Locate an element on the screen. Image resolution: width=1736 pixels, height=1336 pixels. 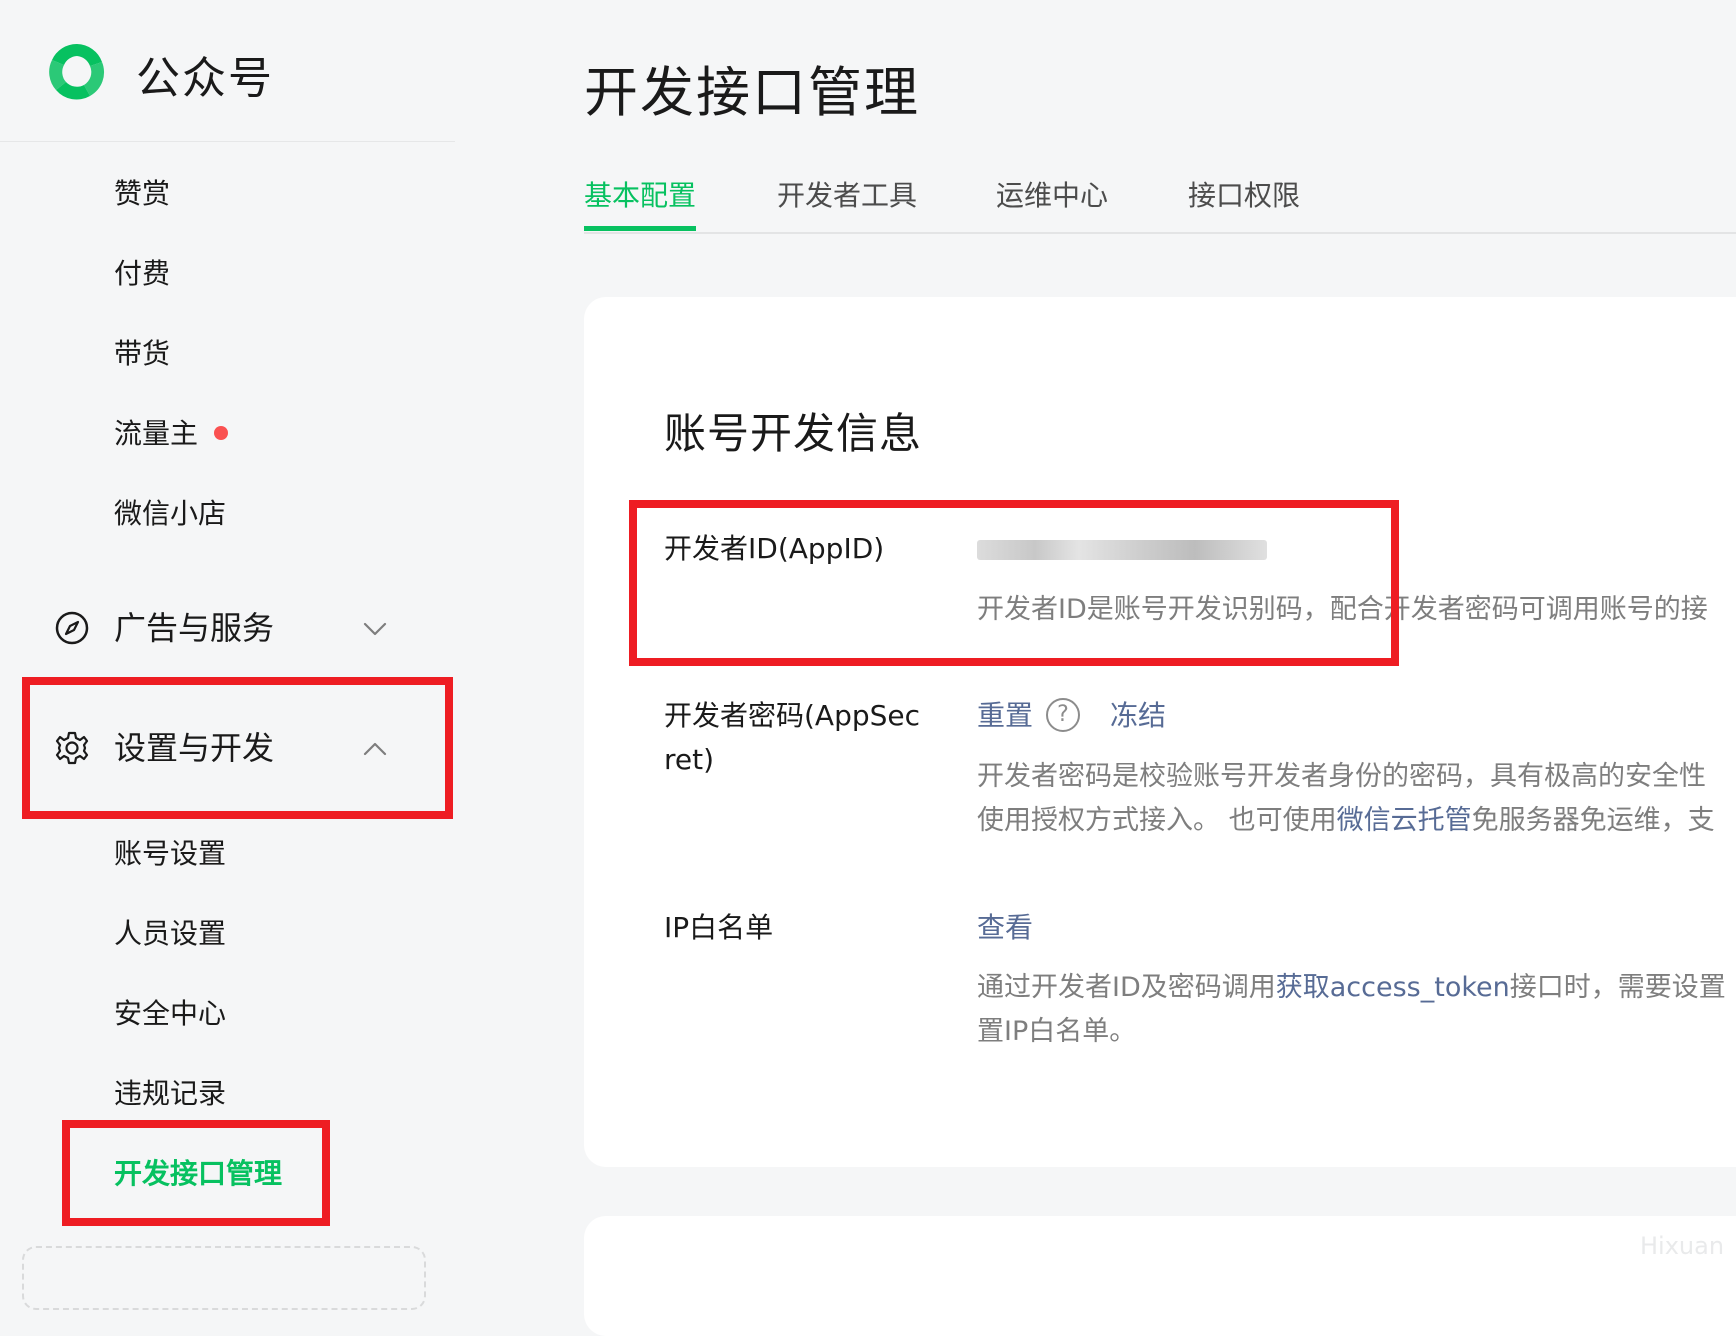
access-token-link: 获取access_token is located at coordinates (1393, 987).